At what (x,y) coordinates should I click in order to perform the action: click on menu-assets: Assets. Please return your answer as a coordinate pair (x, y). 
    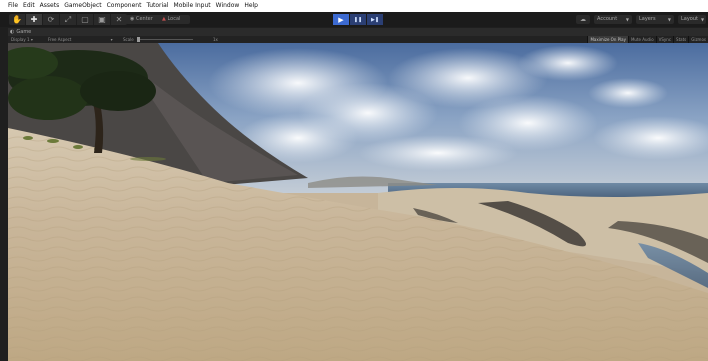
    Looking at the image, I should click on (49, 6).